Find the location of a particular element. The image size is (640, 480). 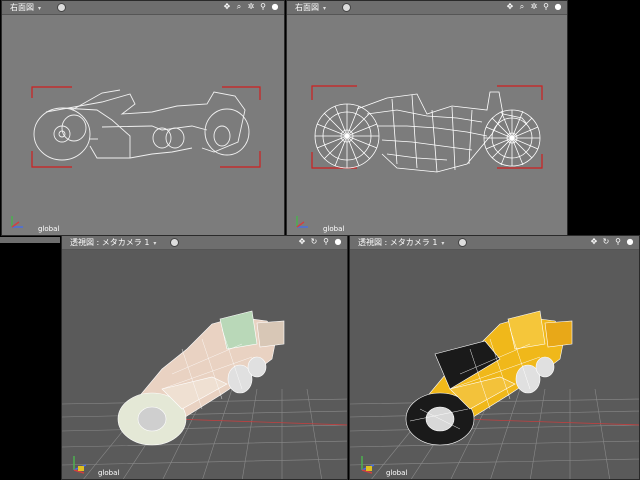

bike-wireframe-drawing is located at coordinates (427, 129).